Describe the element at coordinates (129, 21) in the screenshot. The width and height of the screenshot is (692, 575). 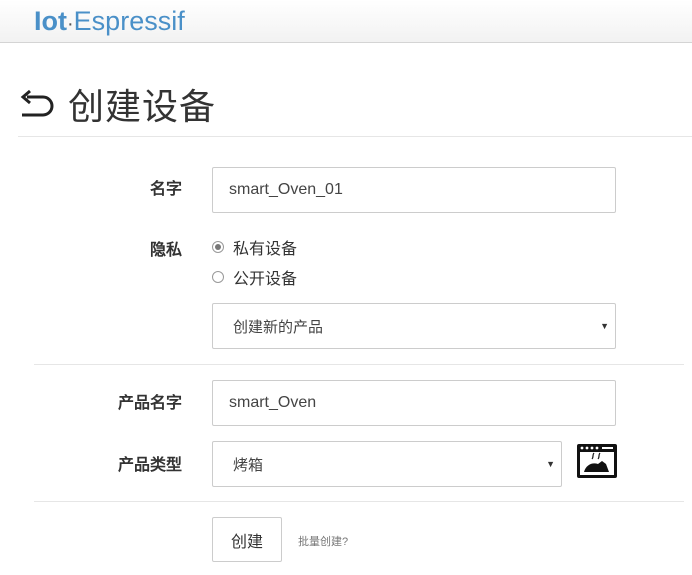
I see `brand-part2: Espressif` at that location.